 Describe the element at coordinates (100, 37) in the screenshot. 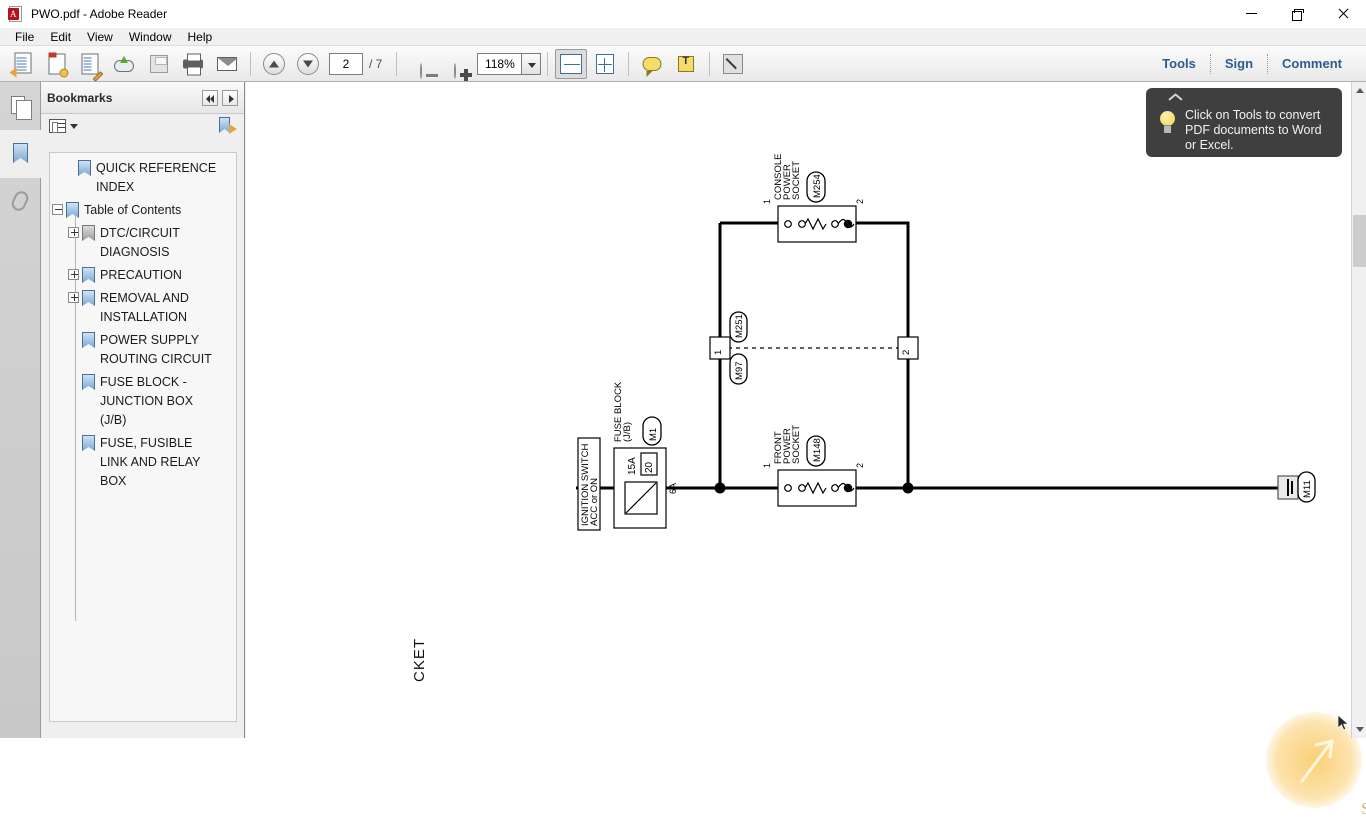

I see `menu-view: View` at that location.